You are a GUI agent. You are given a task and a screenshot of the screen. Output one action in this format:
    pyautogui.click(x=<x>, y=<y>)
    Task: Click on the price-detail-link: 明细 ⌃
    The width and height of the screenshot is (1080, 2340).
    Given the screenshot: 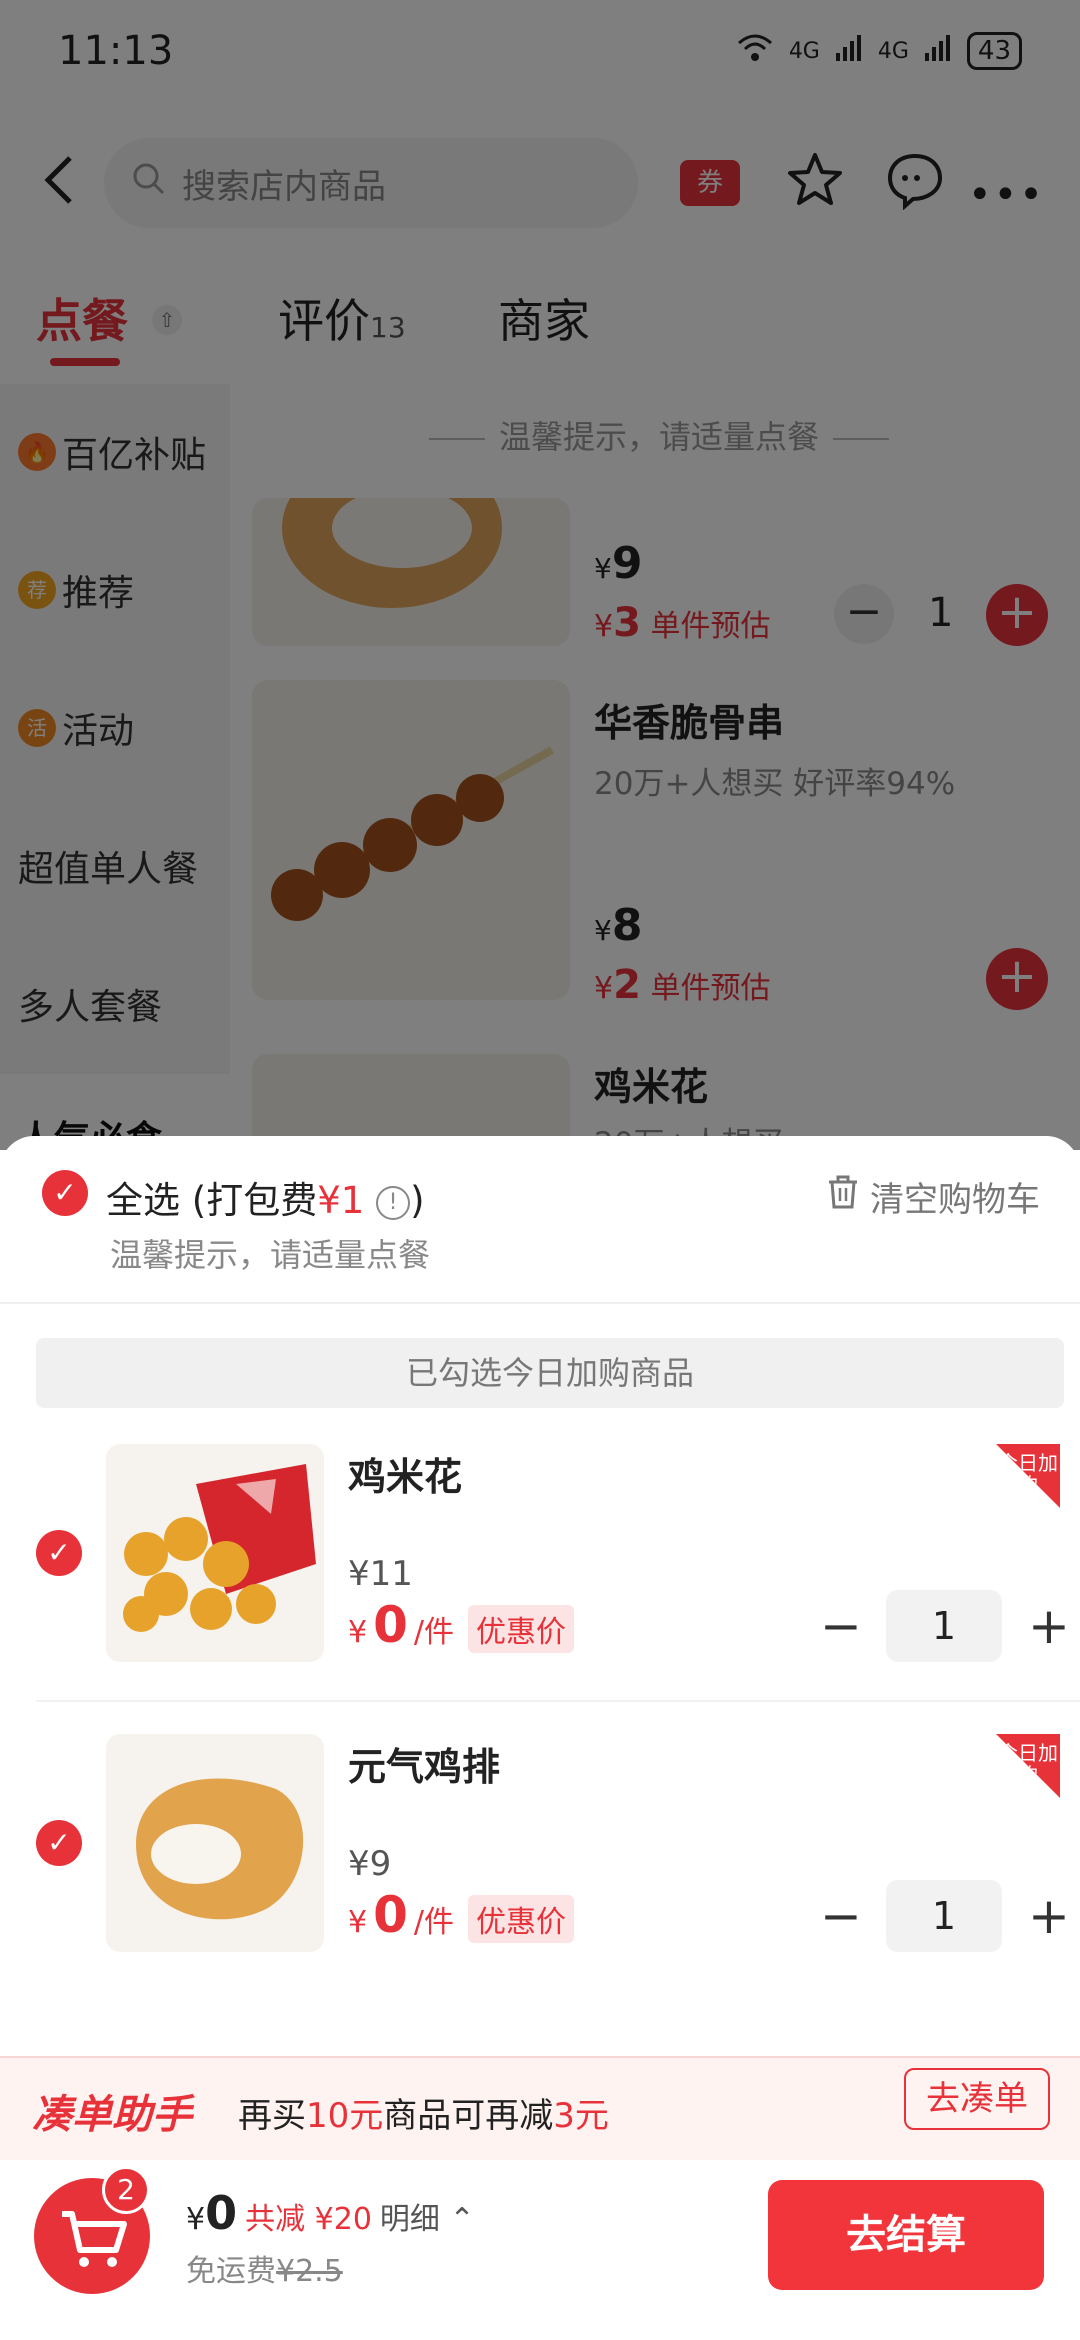 What is the action you would take?
    pyautogui.click(x=427, y=2216)
    